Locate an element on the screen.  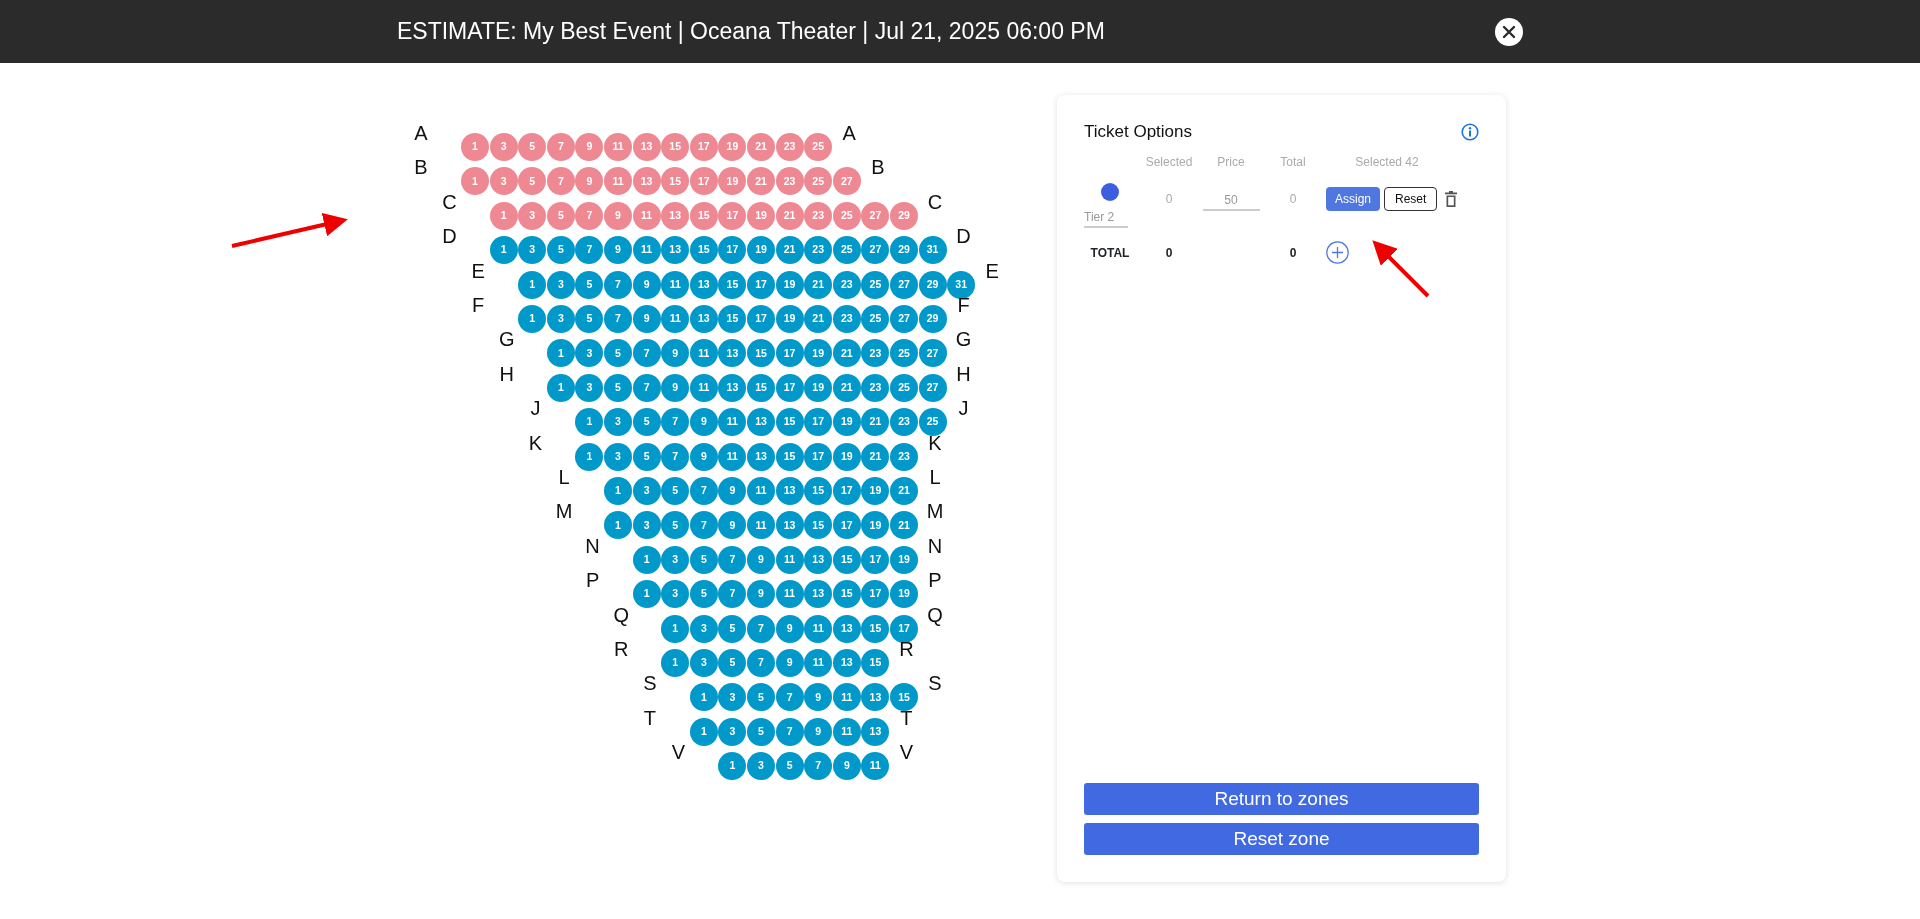
add-icon is located at coordinates (1337, 252).